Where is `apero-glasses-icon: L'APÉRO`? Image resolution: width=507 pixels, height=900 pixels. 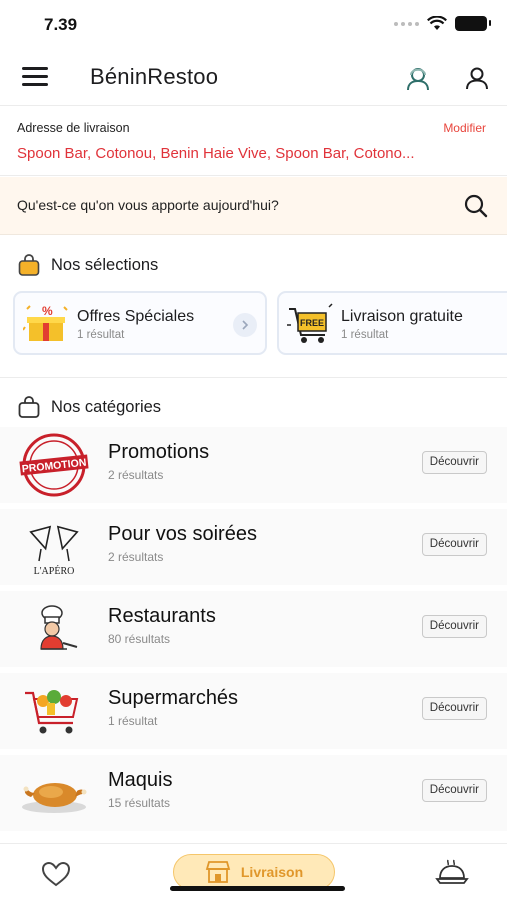 apero-glasses-icon: L'APÉRO is located at coordinates (54, 551).